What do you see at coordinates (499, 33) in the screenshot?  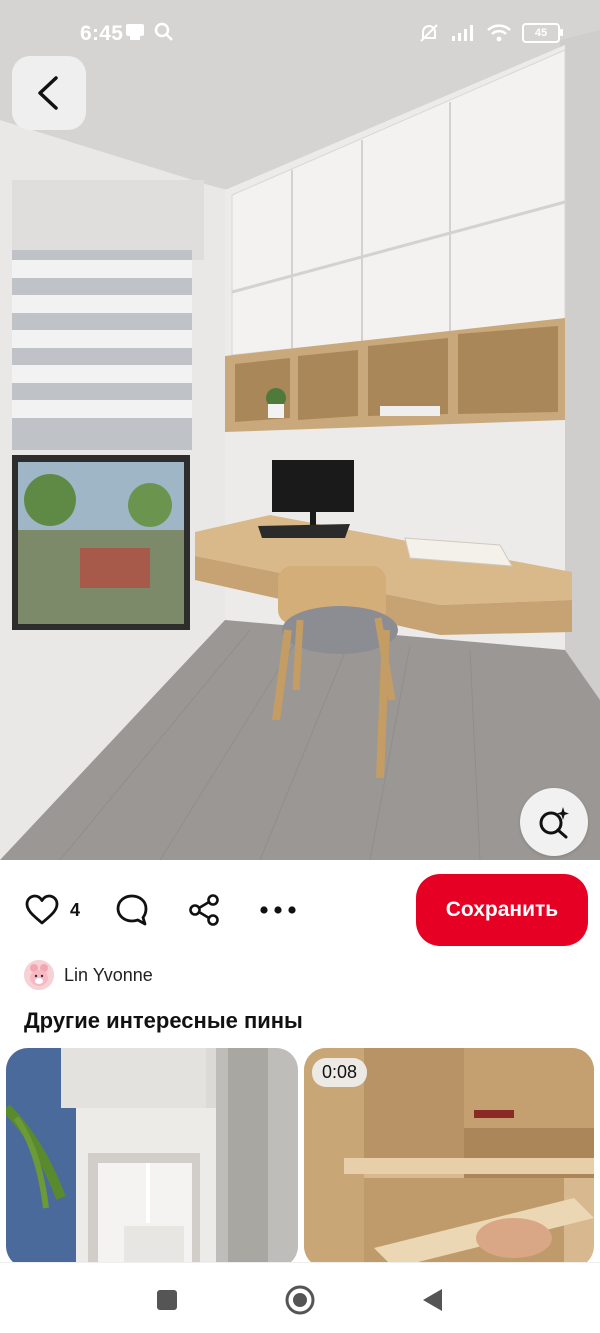 I see `wifi-icon` at bounding box center [499, 33].